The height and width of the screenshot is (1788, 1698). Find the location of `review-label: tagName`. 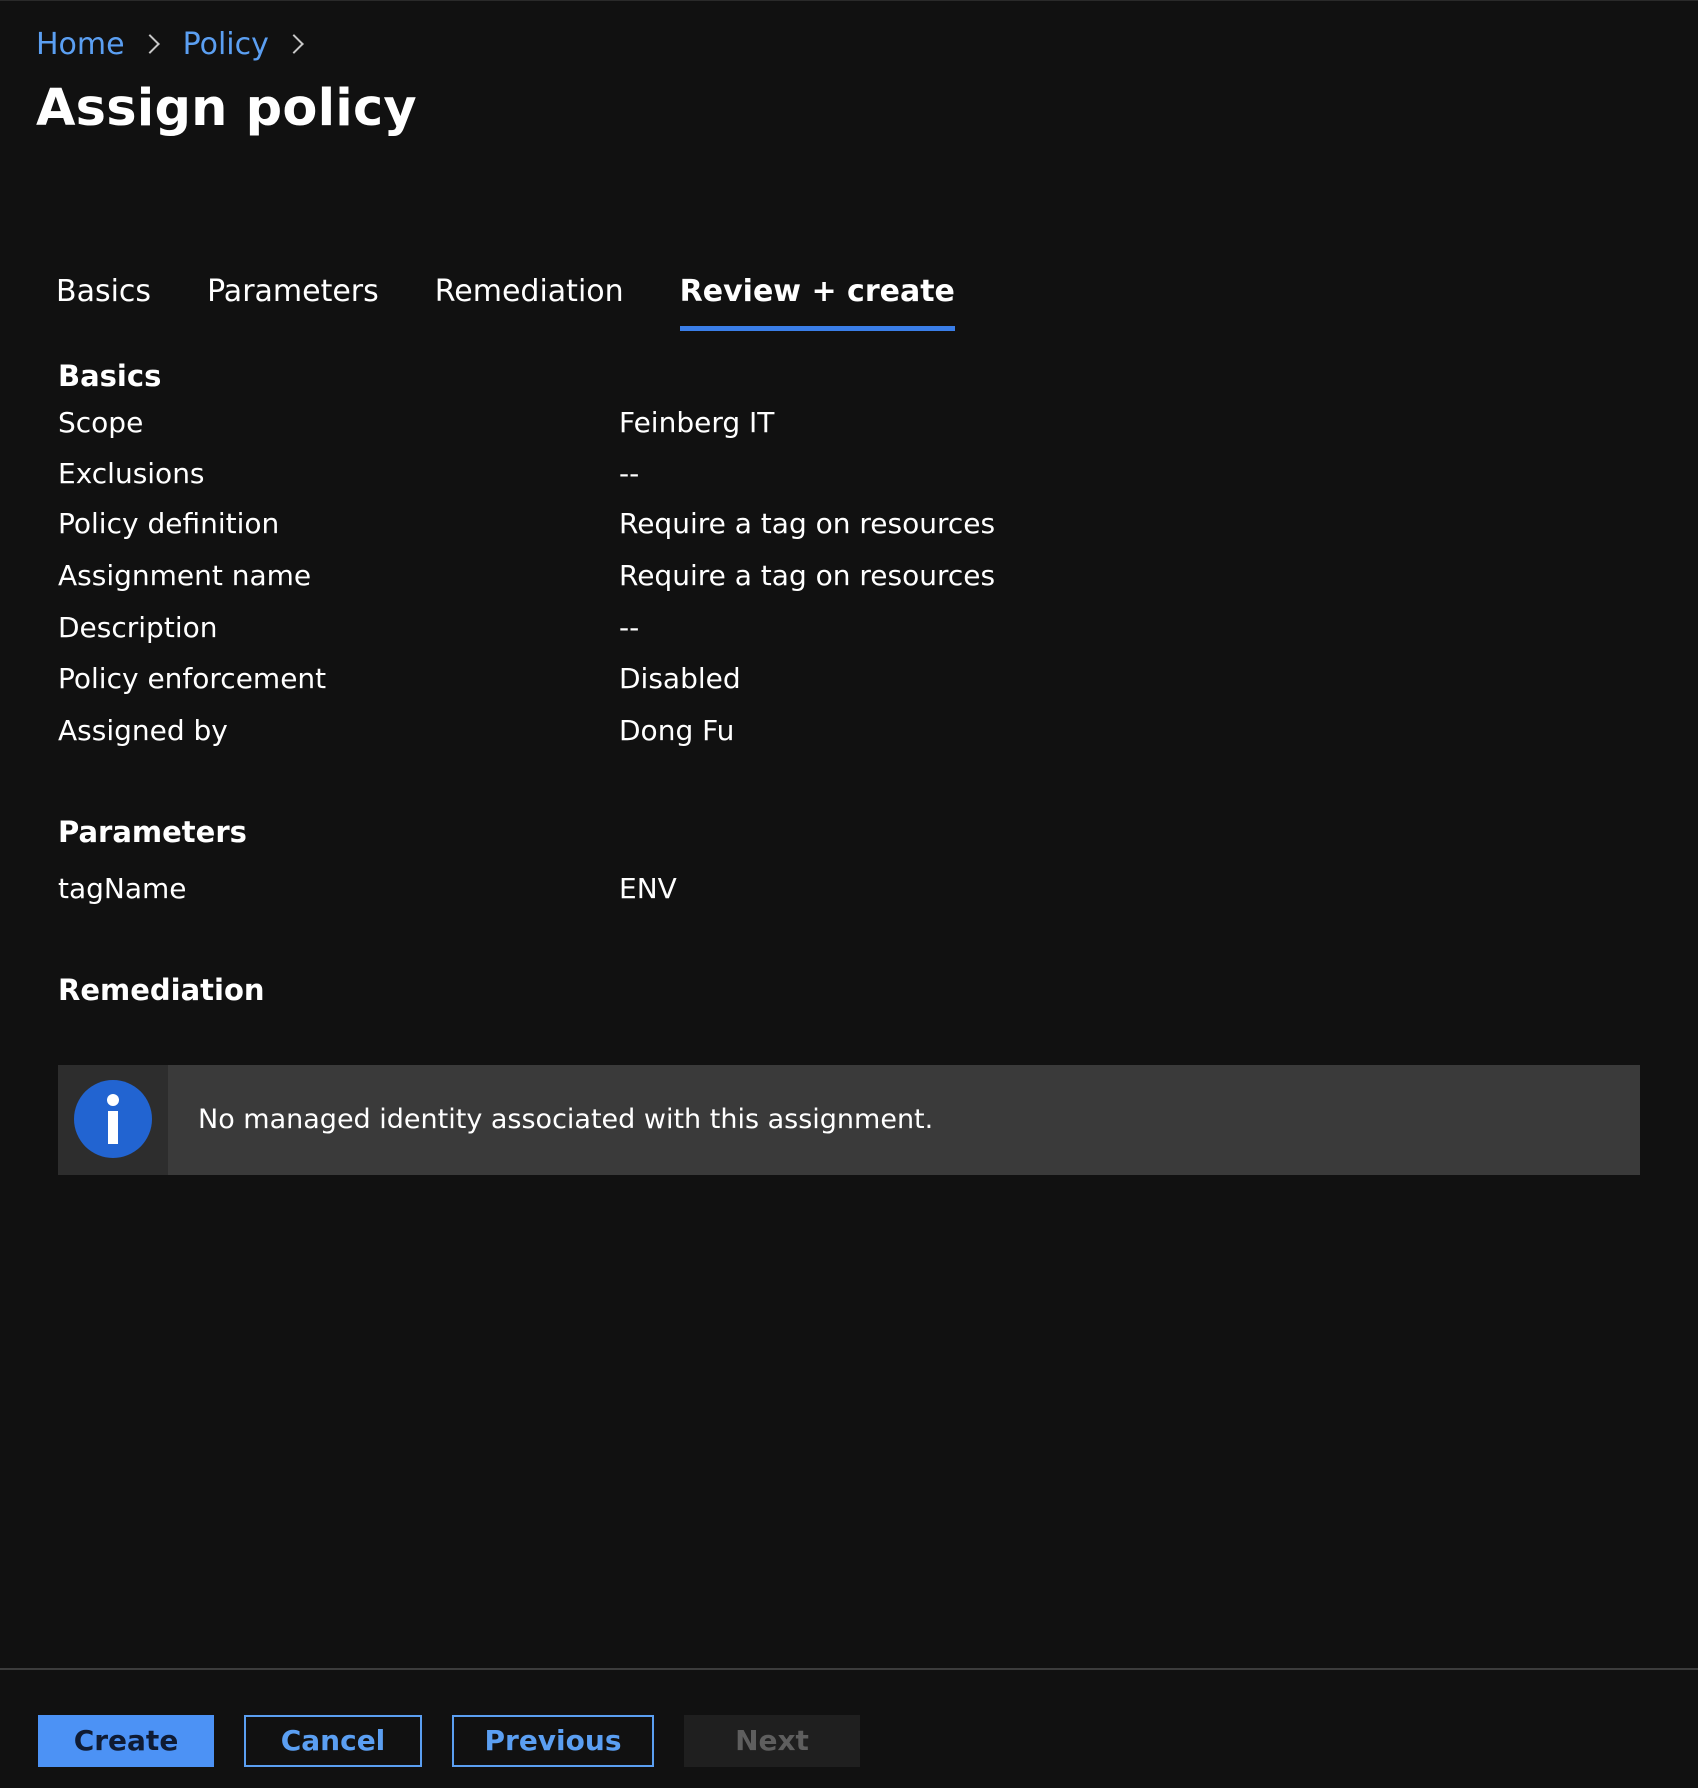

review-label: tagName is located at coordinates (122, 888).